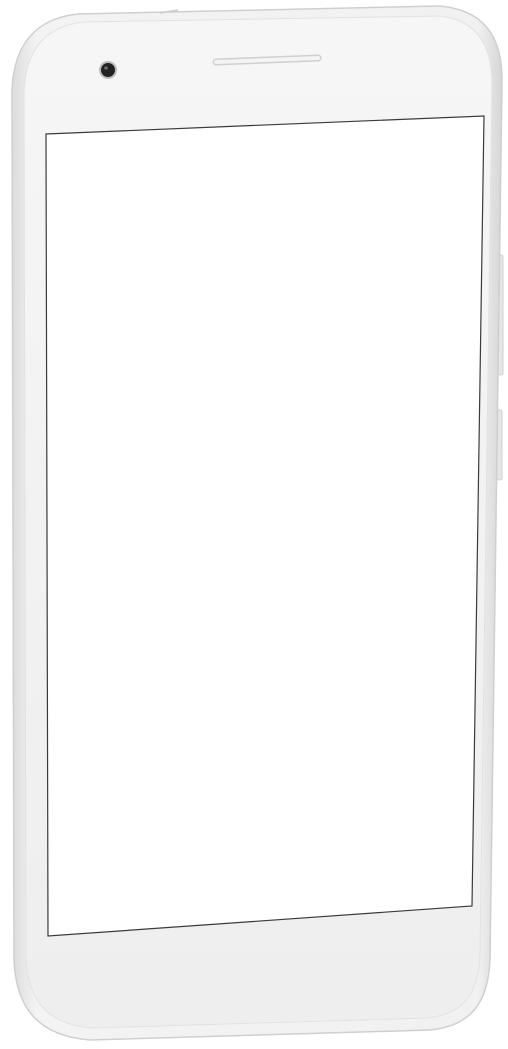  Describe the element at coordinates (267, 60) in the screenshot. I see `earpiece-speaker-icon` at that location.